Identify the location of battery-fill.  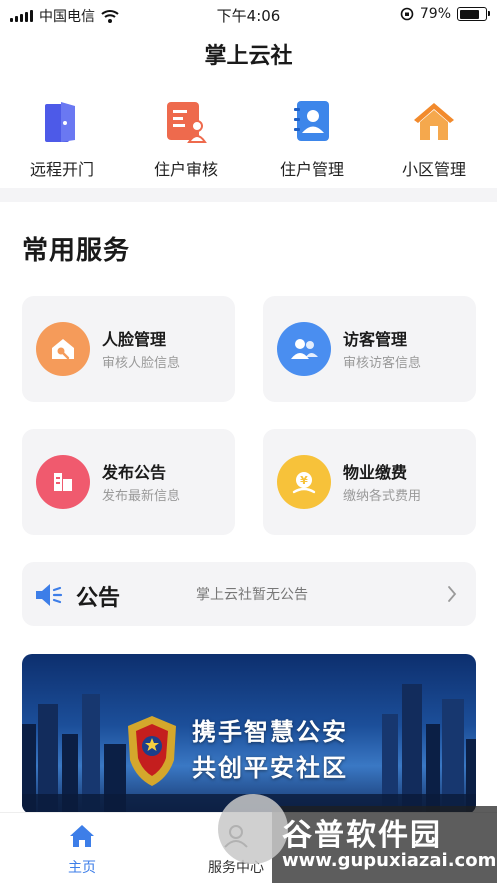
(469, 14).